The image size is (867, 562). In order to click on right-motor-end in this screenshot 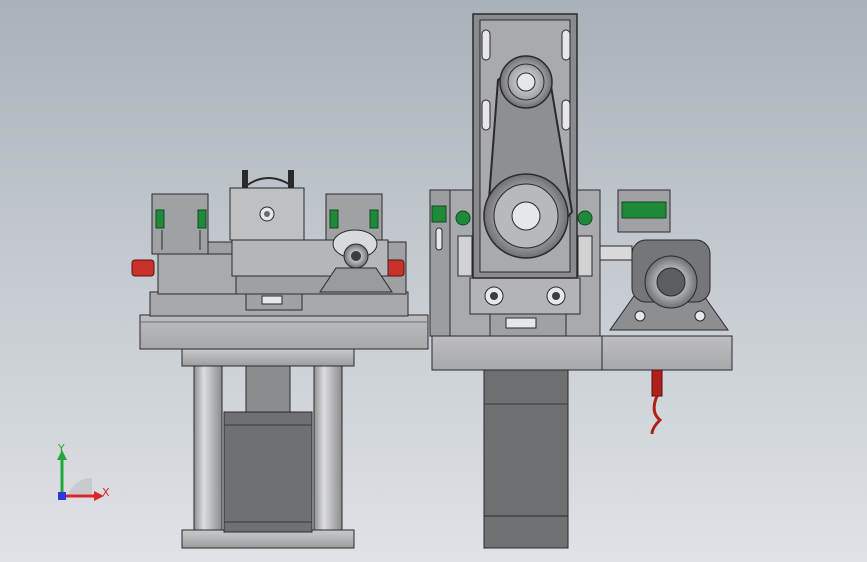, I will do `click(526, 532)`.